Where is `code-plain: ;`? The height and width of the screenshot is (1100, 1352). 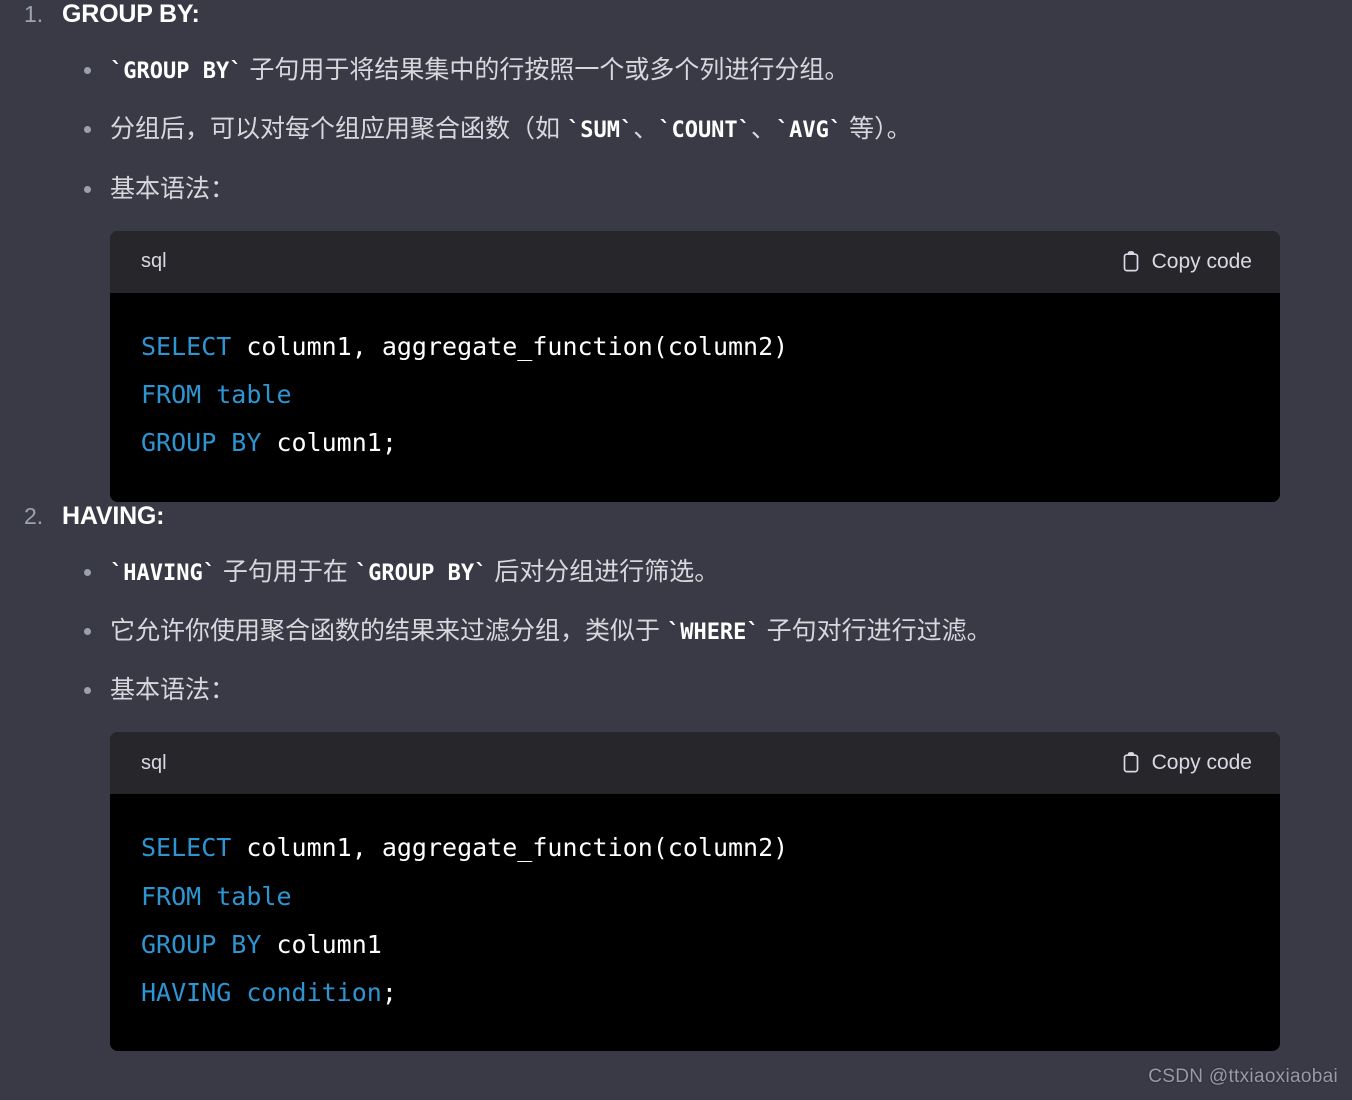
code-plain: ; is located at coordinates (389, 992).